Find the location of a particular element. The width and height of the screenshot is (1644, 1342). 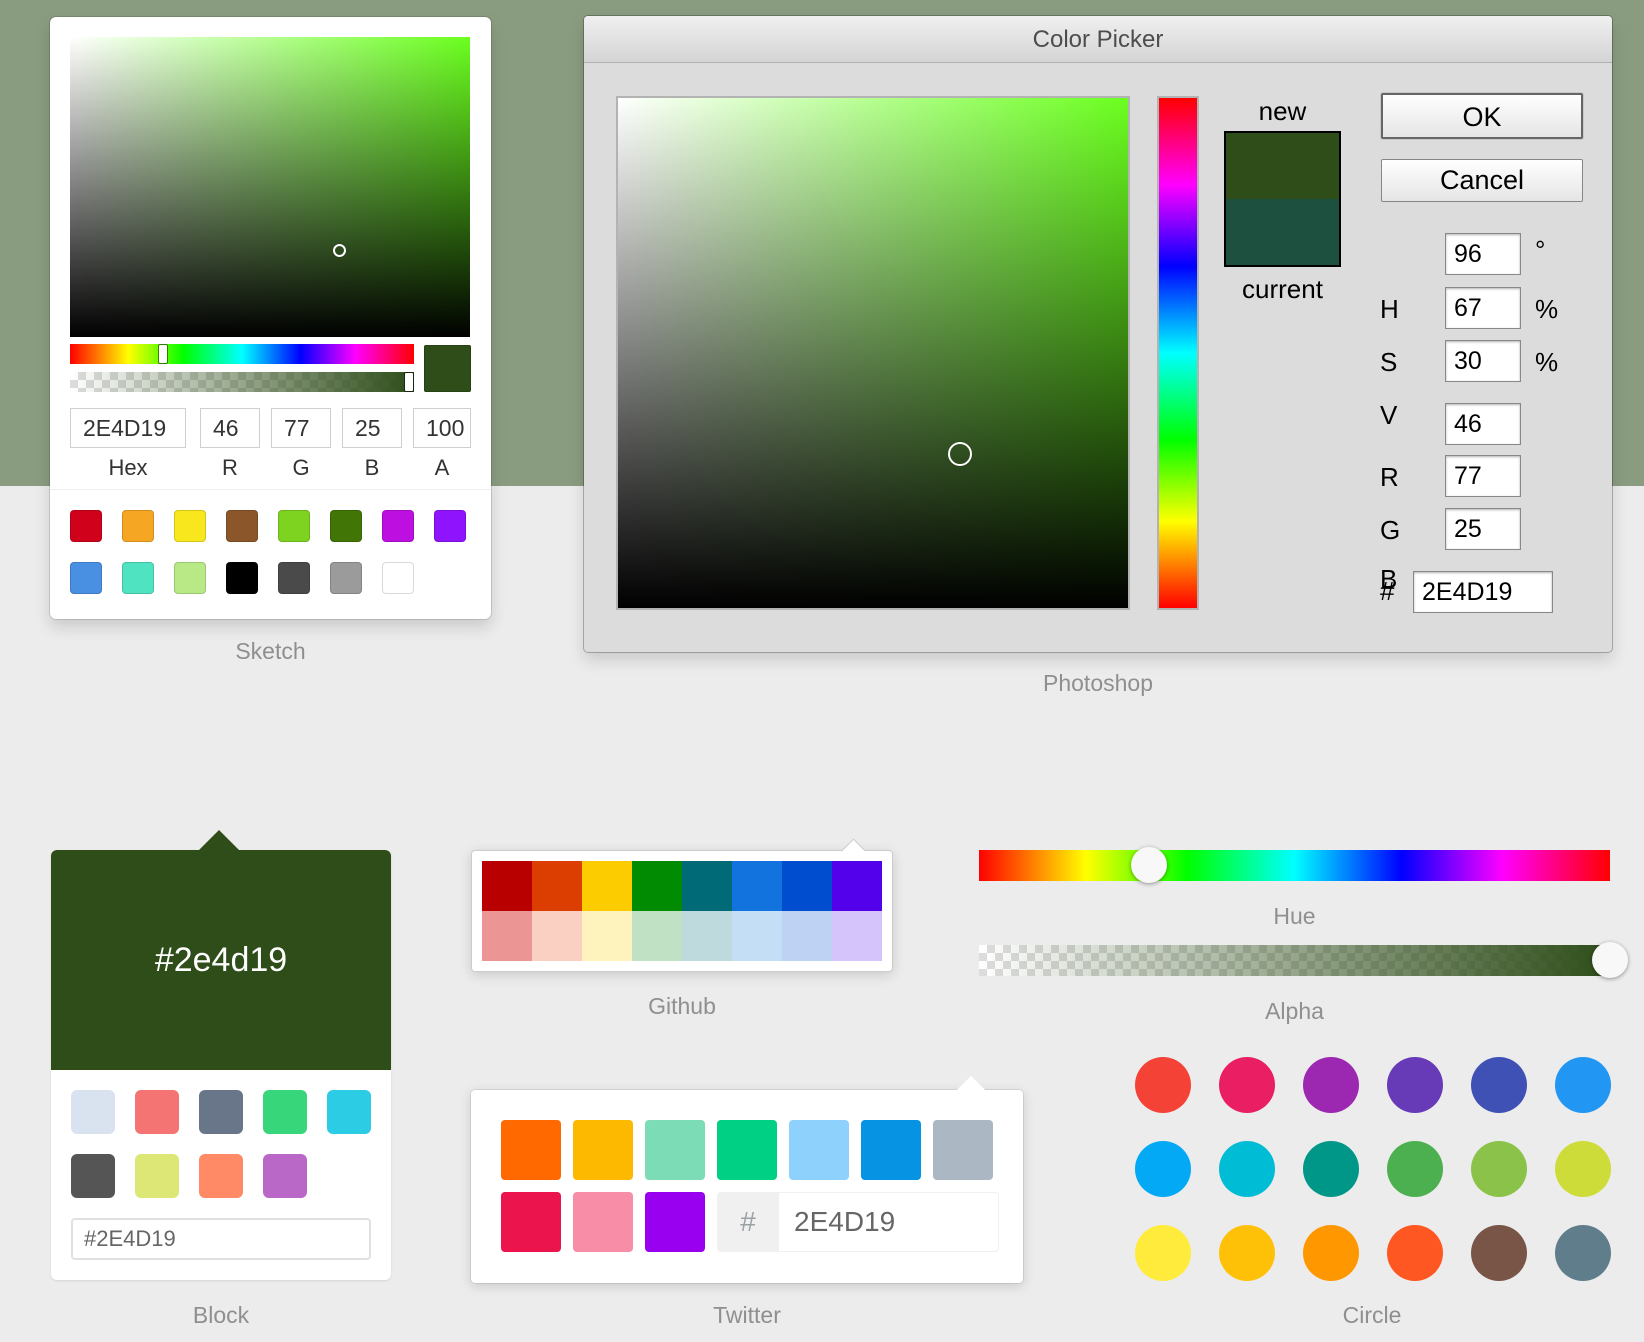

ok-button: OK is located at coordinates (1482, 116).